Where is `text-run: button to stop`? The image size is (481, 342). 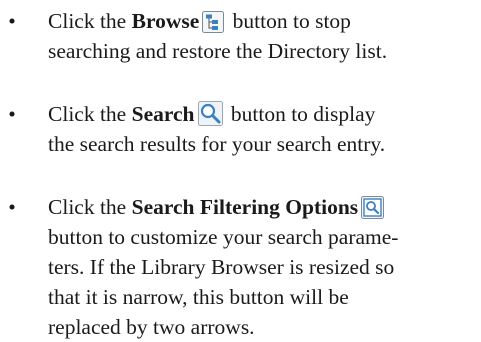 text-run: button to stop is located at coordinates (289, 21).